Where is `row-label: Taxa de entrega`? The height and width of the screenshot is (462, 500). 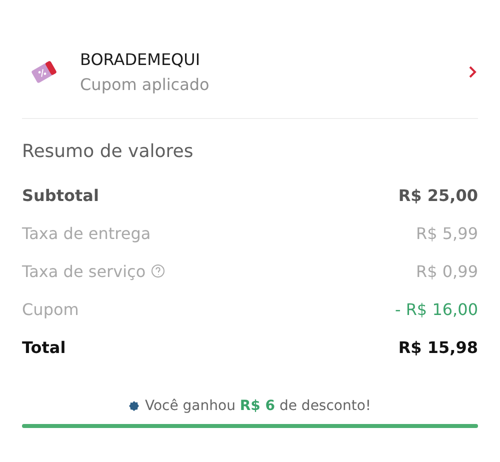
row-label: Taxa de entrega is located at coordinates (86, 233).